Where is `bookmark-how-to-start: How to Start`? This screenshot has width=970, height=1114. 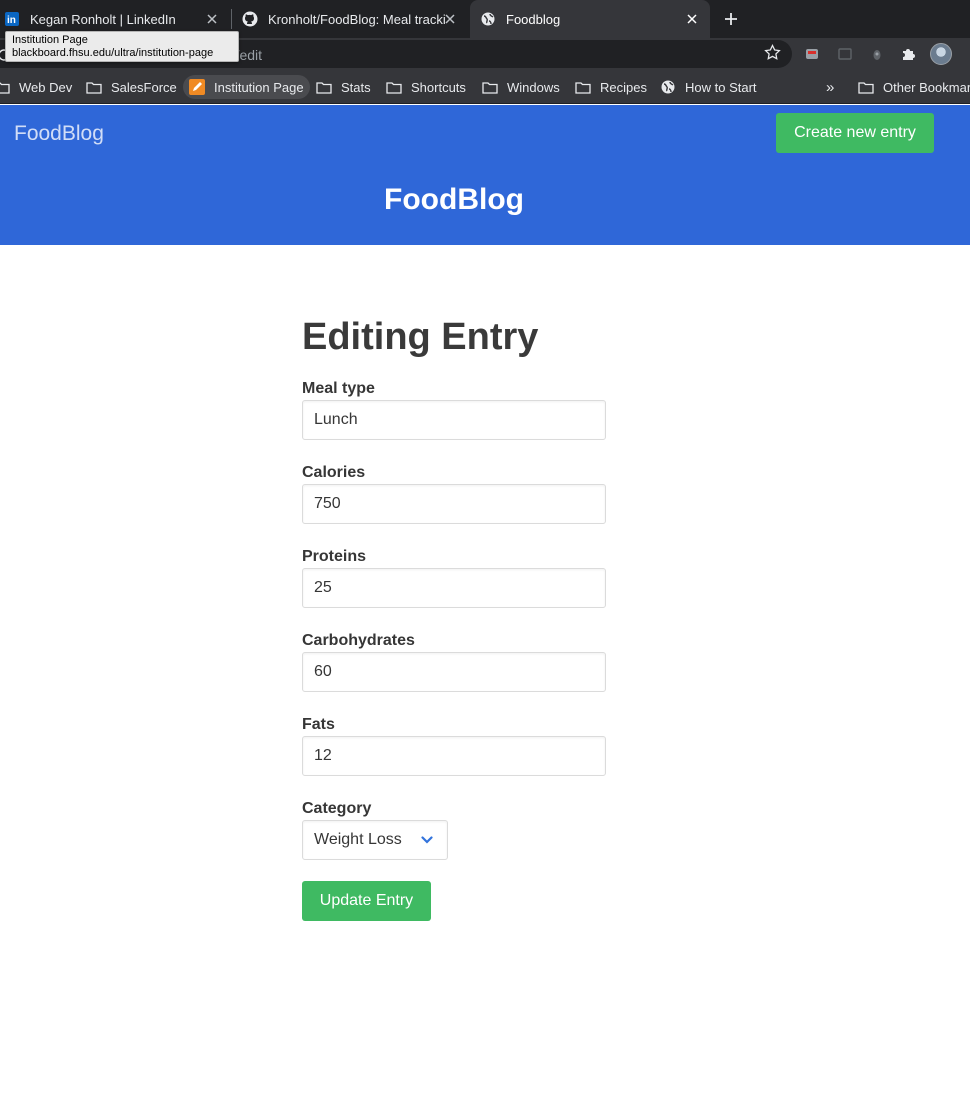 bookmark-how-to-start: How to Start is located at coordinates (708, 87).